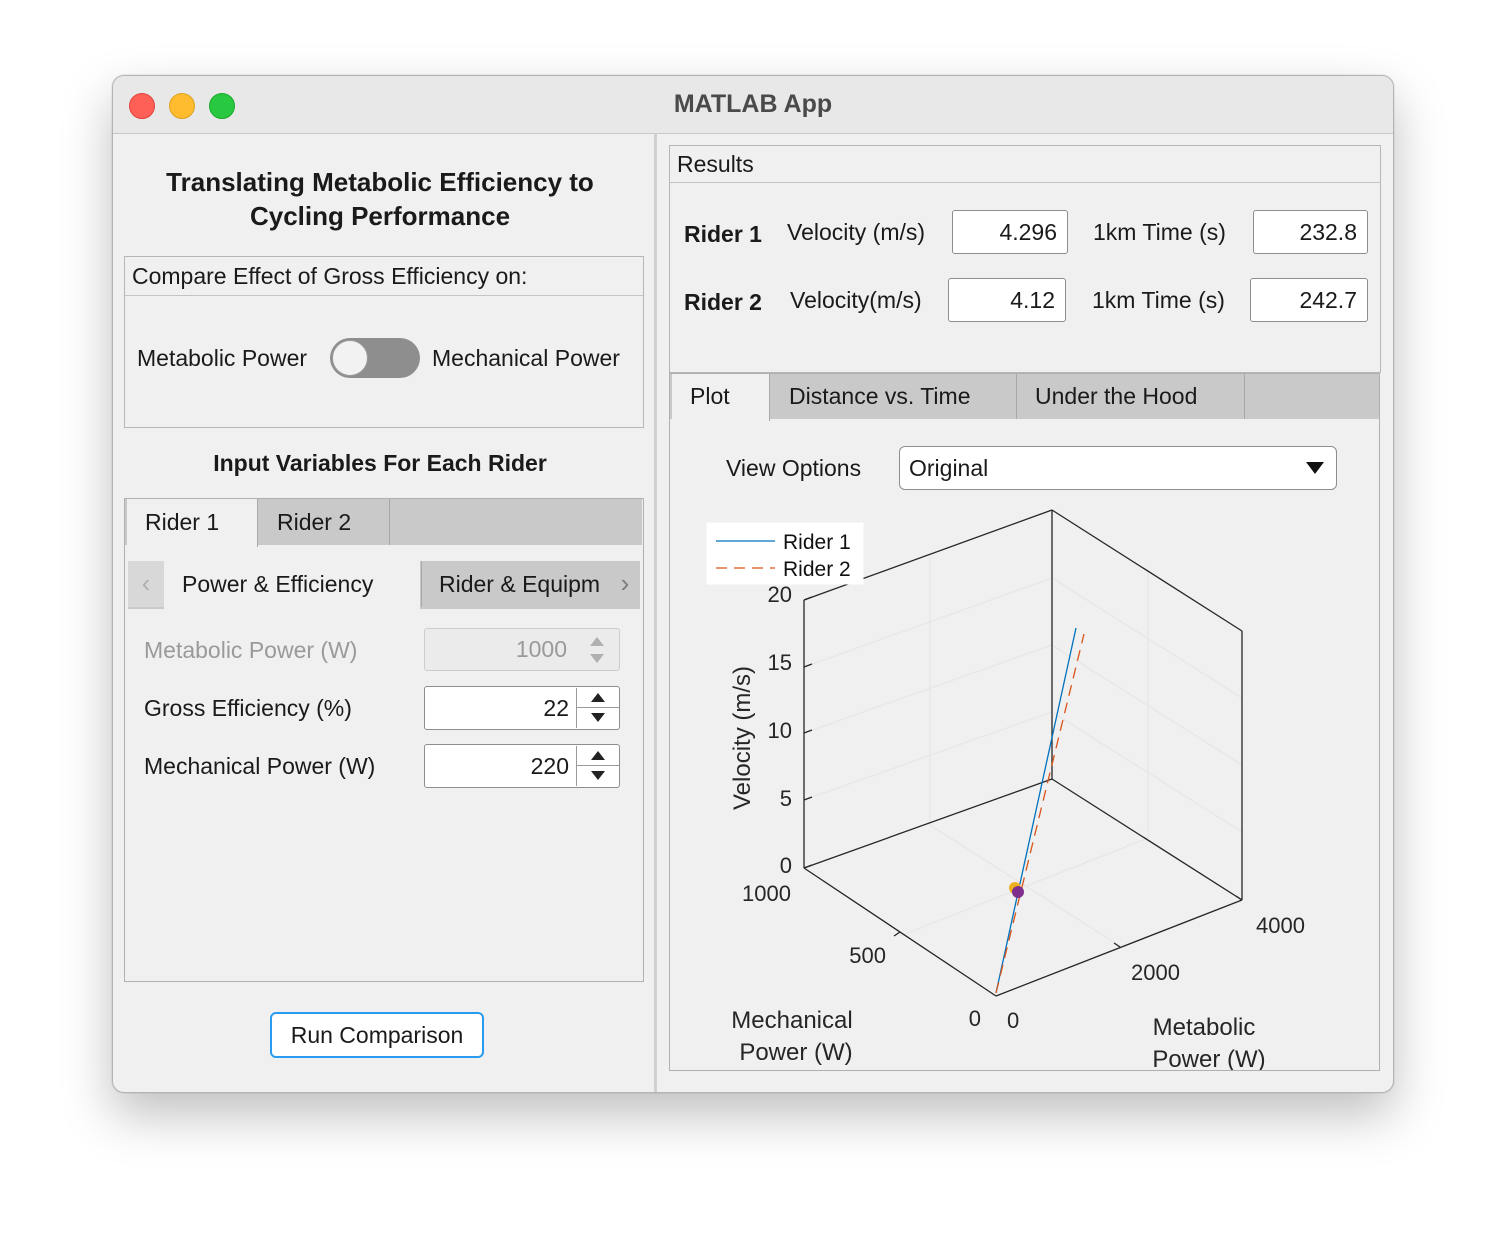  Describe the element at coordinates (248, 708) in the screenshot. I see `gross-efficiency-label: Gross Efficiency (%)` at that location.